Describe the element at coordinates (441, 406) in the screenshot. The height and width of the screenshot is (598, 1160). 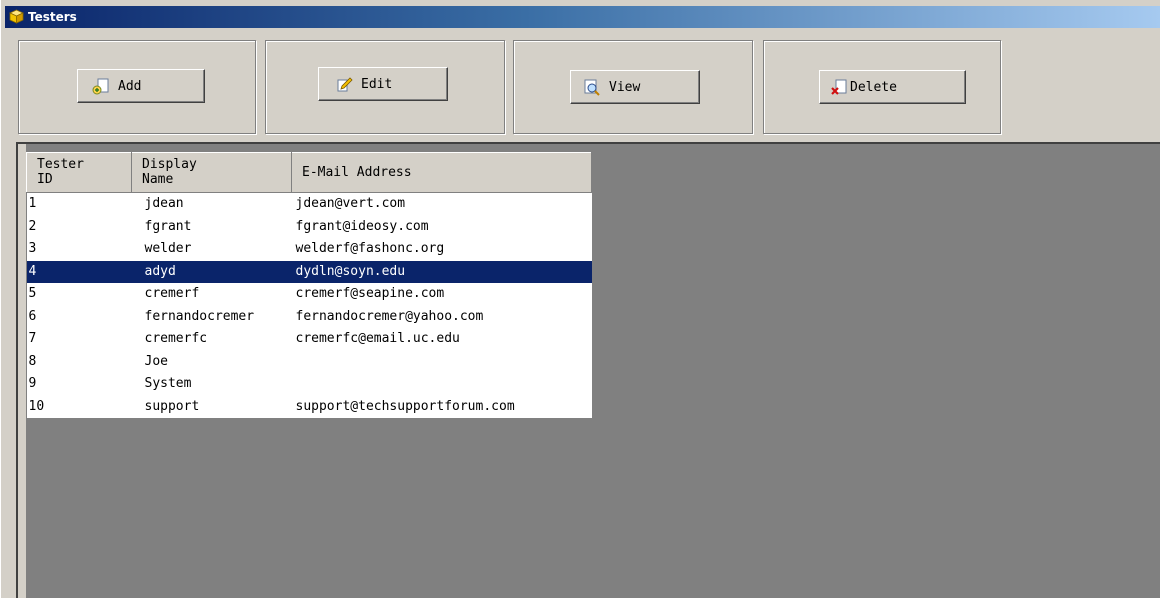
I see `cell-email: support@techsupportforum.com` at that location.